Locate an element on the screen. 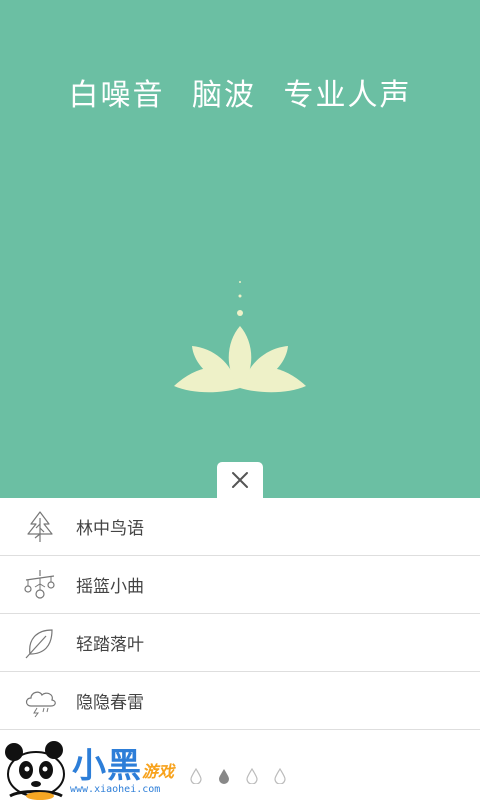  sound-label-leaves: 轻踏落叶 is located at coordinates (110, 645).